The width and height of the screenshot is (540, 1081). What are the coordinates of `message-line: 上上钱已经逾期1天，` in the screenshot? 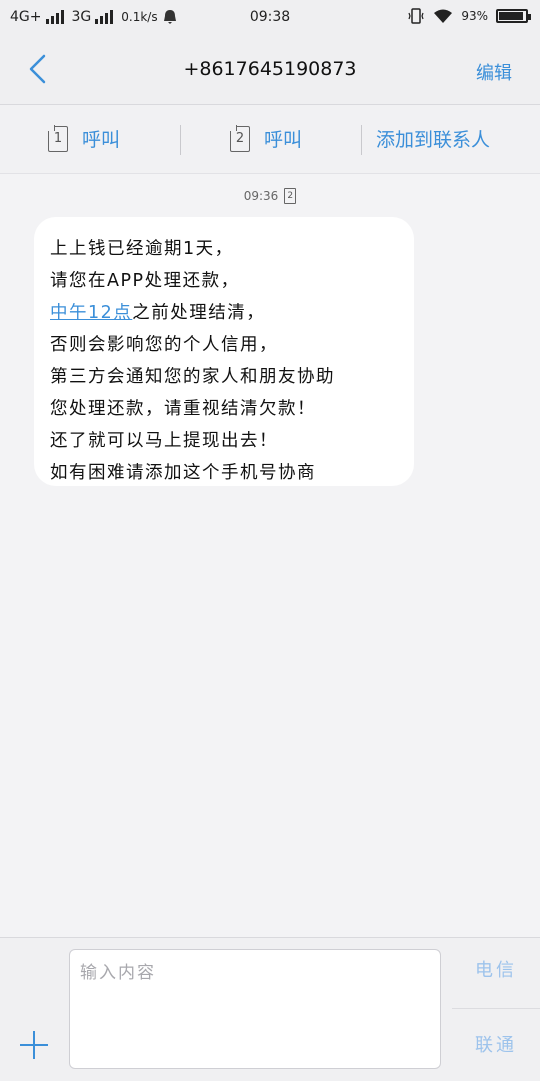 It's located at (142, 249).